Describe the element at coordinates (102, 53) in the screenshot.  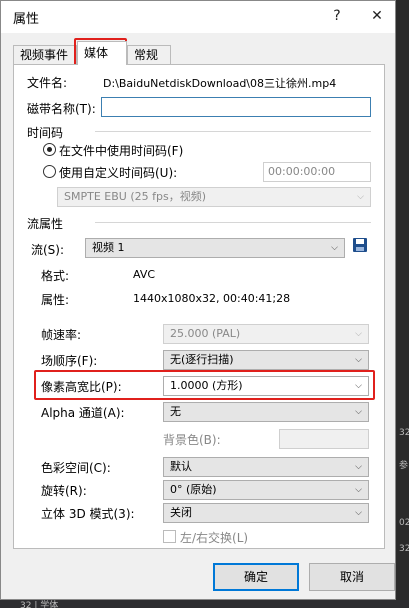
I see `tab-media: 媒体` at that location.